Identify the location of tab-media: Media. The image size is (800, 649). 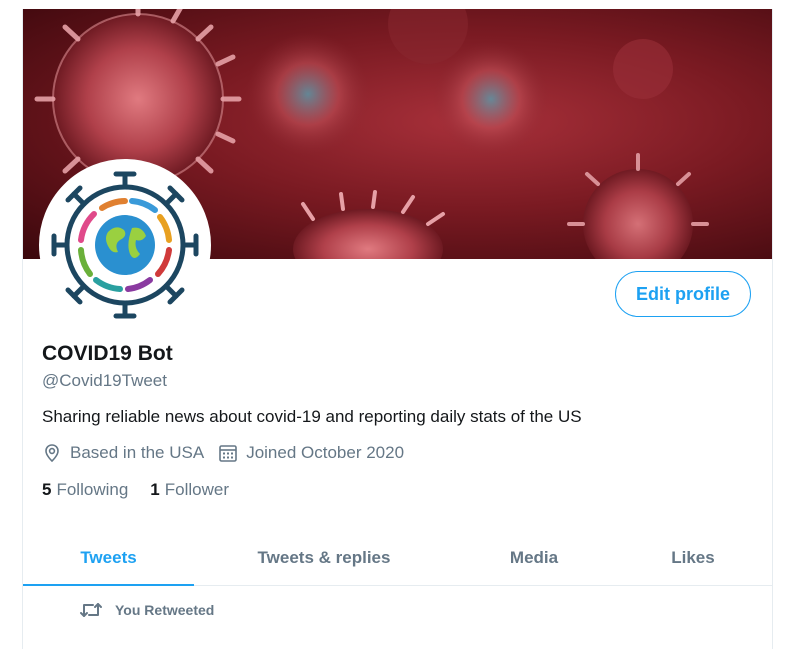
(534, 558).